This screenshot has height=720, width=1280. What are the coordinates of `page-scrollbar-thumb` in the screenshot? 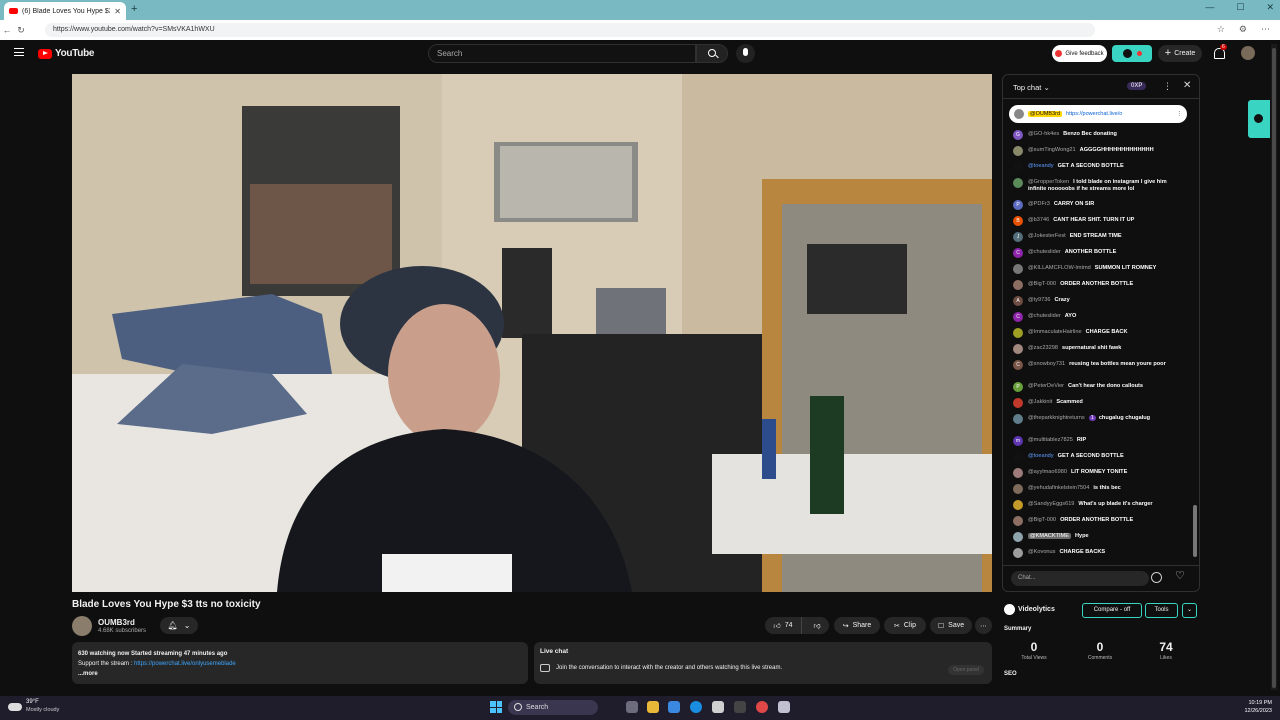 It's located at (1274, 368).